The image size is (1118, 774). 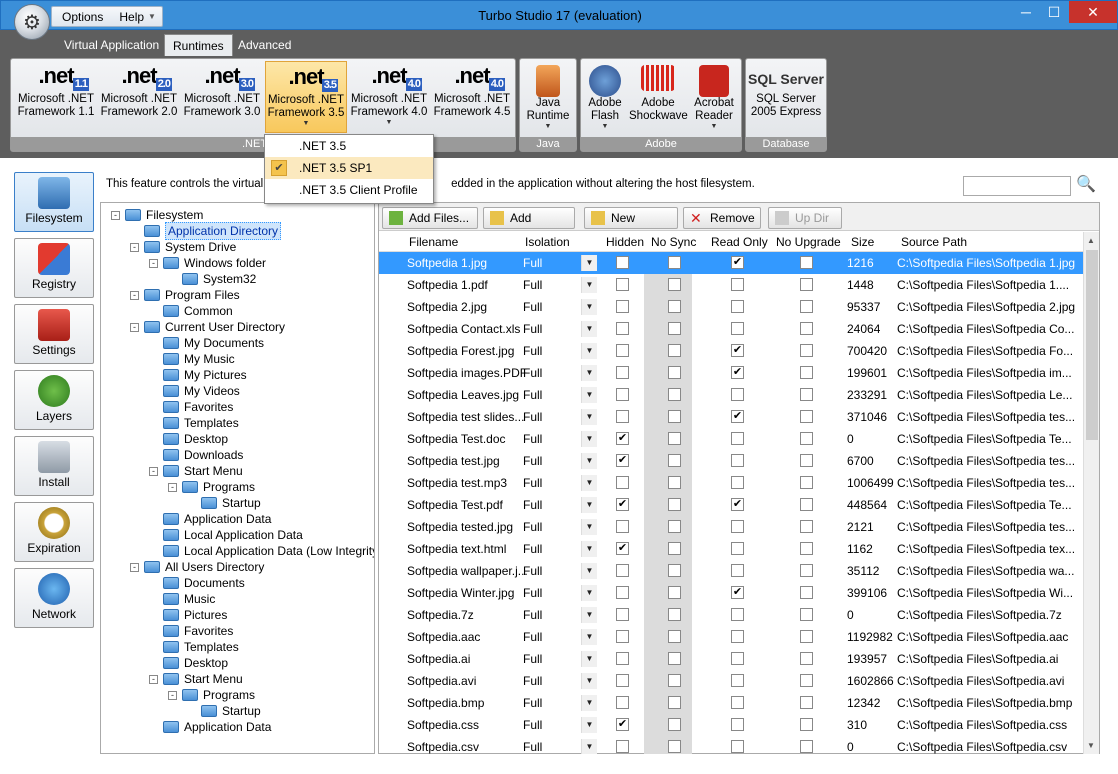 I want to click on tree-node: My Videos, so click(x=194, y=391).